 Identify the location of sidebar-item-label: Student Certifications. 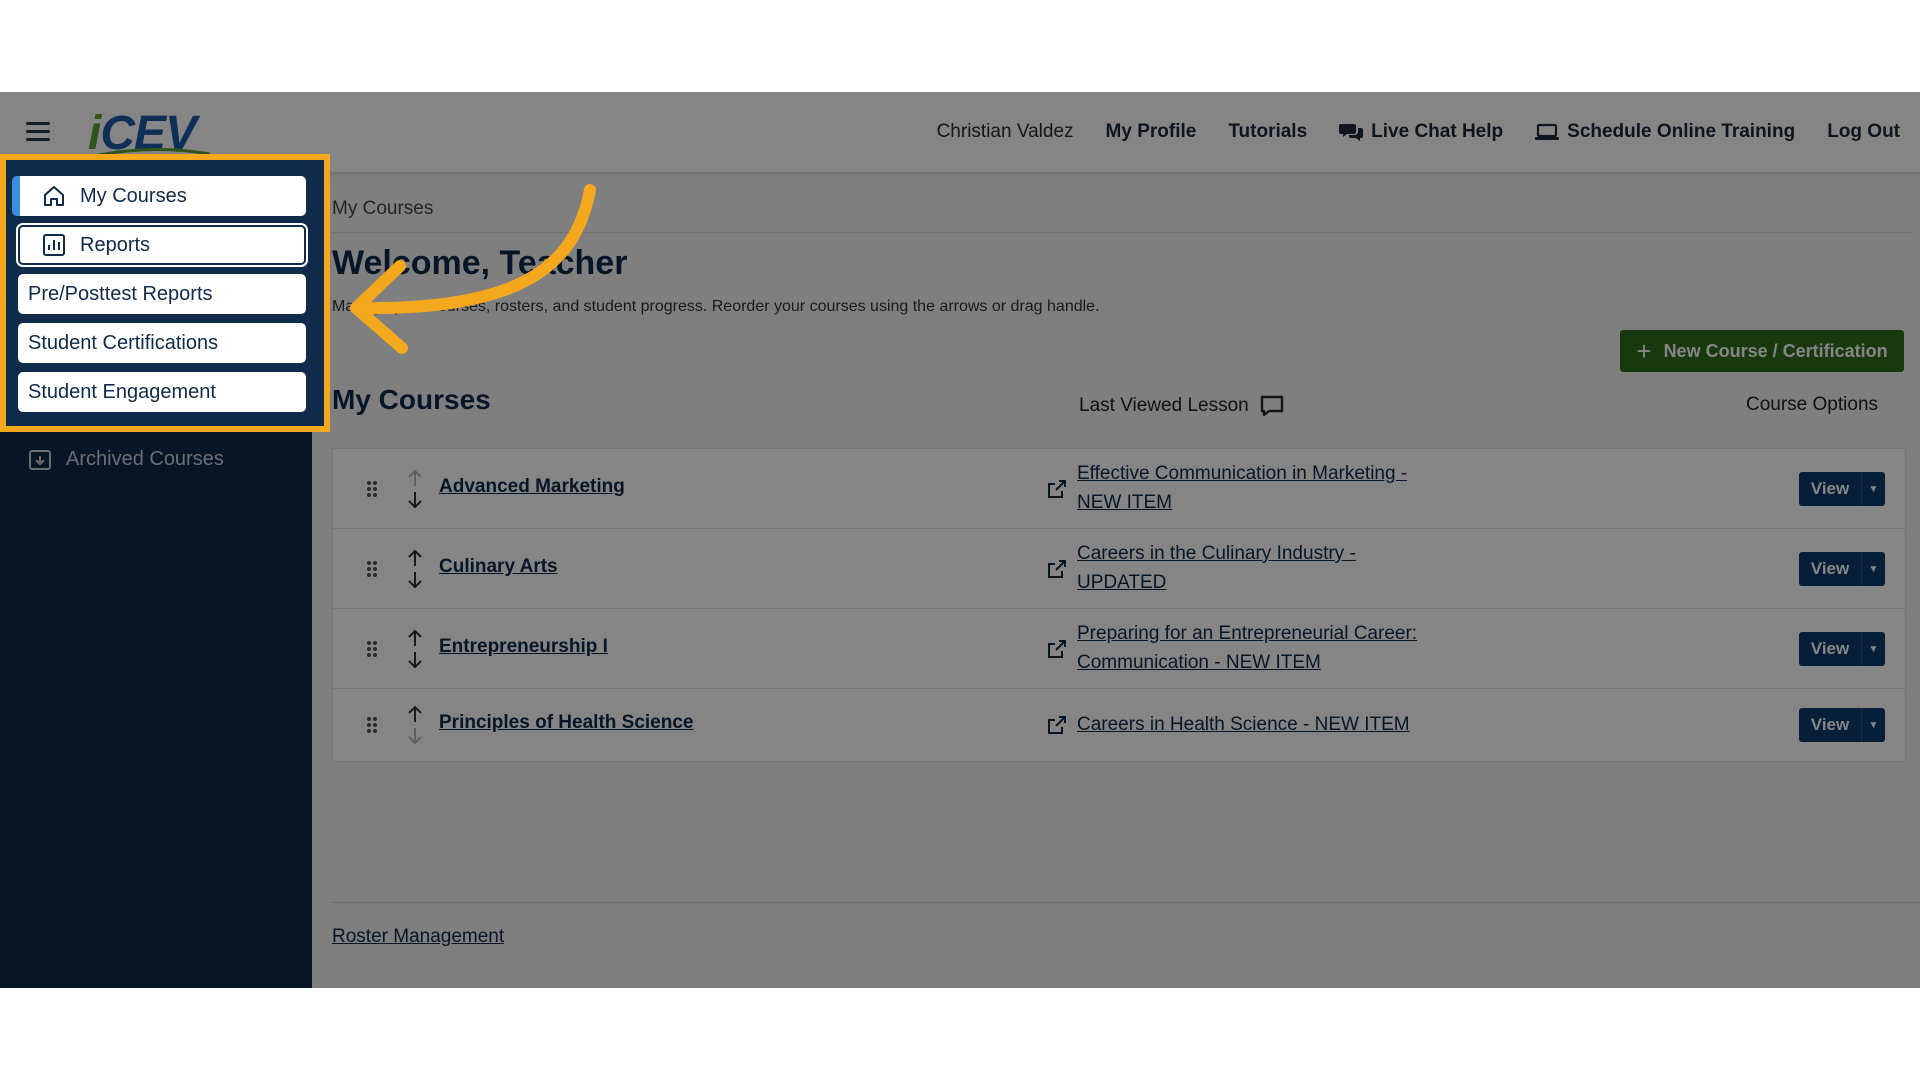
(123, 342).